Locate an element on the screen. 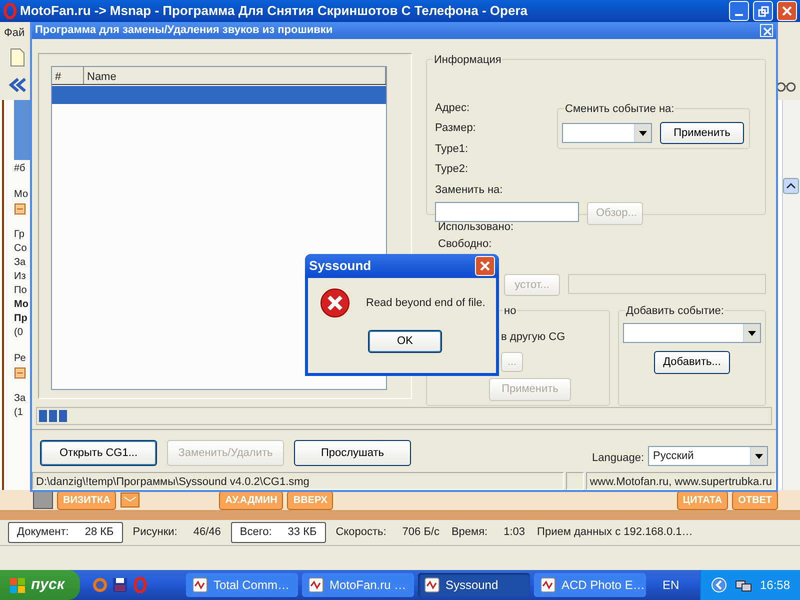  option-label: в другую CG is located at coordinates (533, 337).